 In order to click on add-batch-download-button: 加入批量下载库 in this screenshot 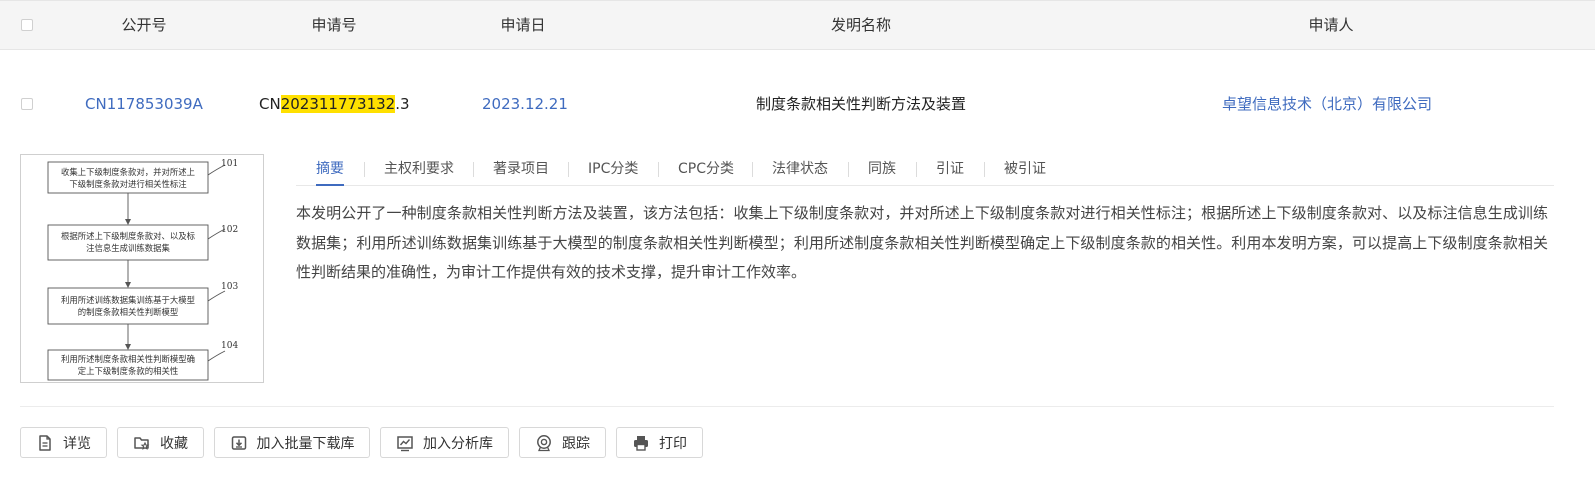, I will do `click(292, 442)`.